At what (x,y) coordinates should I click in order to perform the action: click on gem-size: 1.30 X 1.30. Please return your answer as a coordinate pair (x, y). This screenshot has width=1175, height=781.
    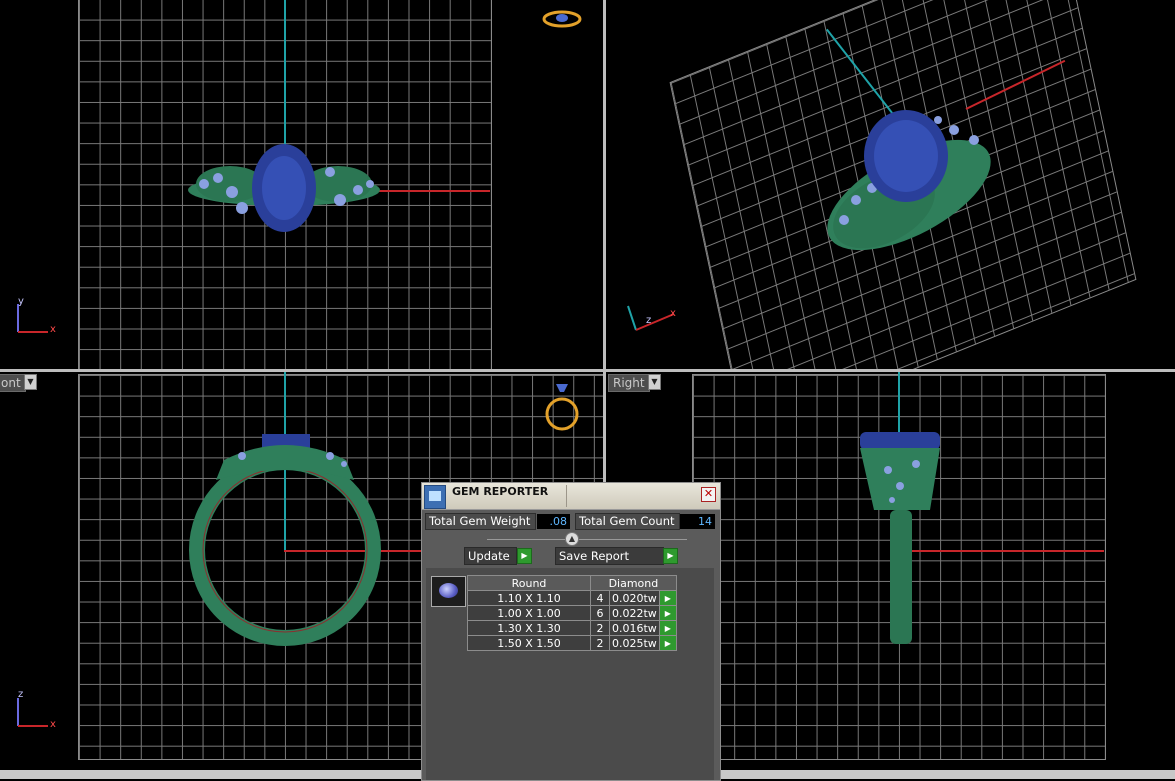
    Looking at the image, I should click on (529, 628).